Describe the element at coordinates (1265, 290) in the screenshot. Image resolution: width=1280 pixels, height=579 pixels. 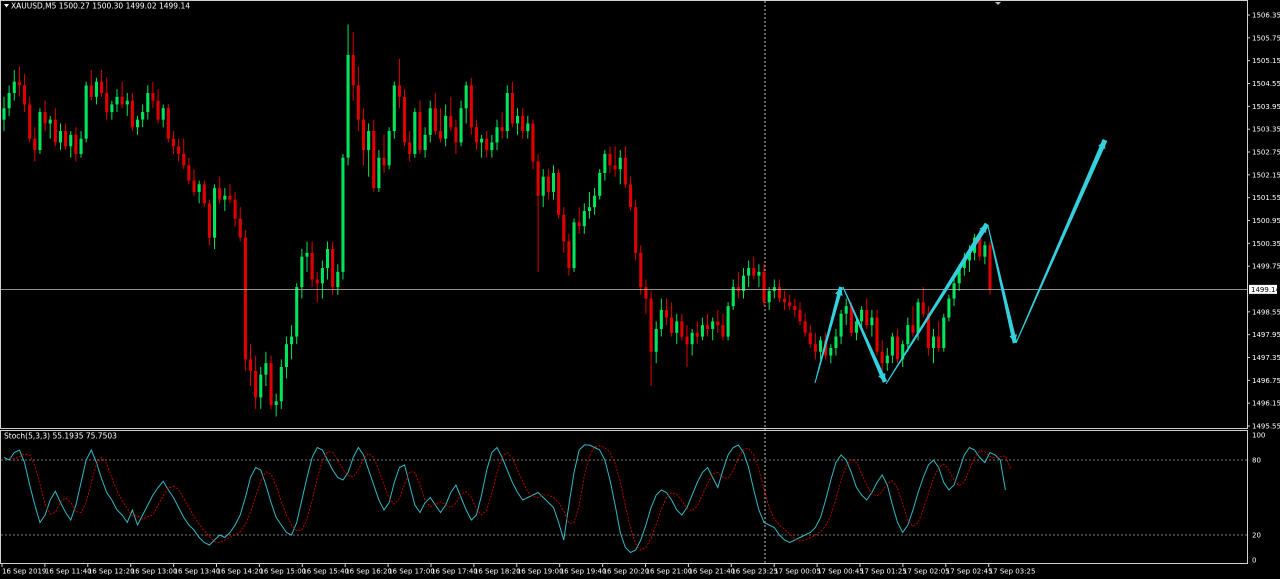
I see `current-price-label: 1499.14` at that location.